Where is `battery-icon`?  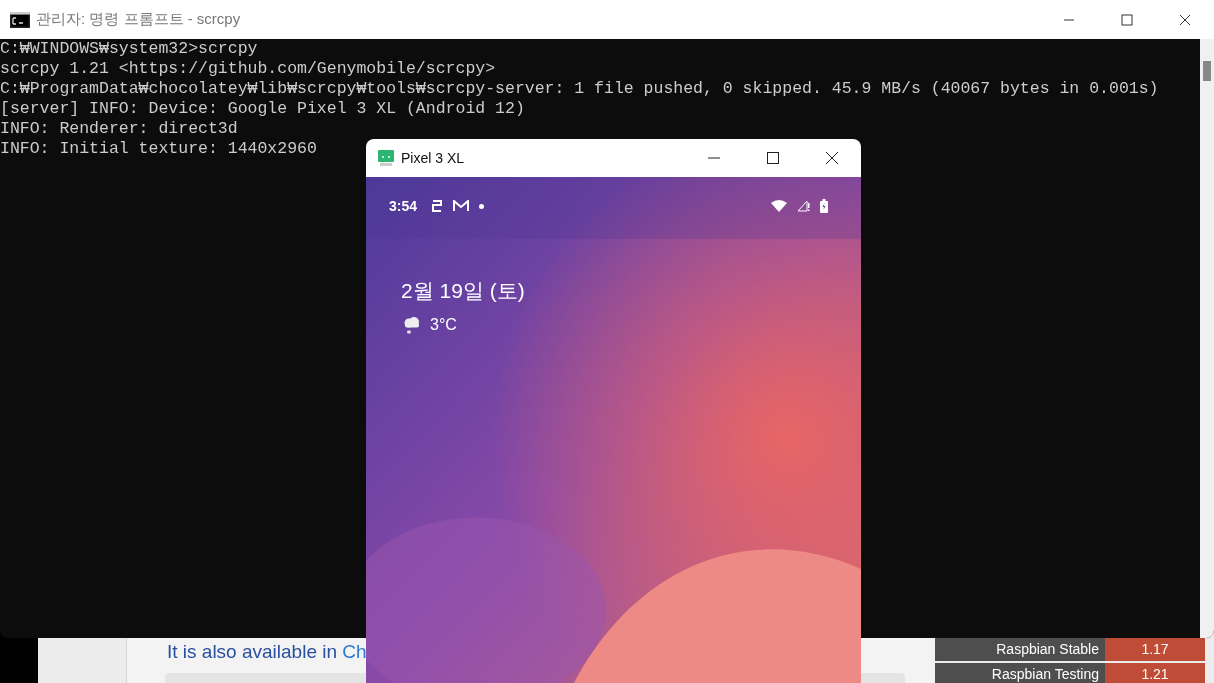
battery-icon is located at coordinates (824, 206).